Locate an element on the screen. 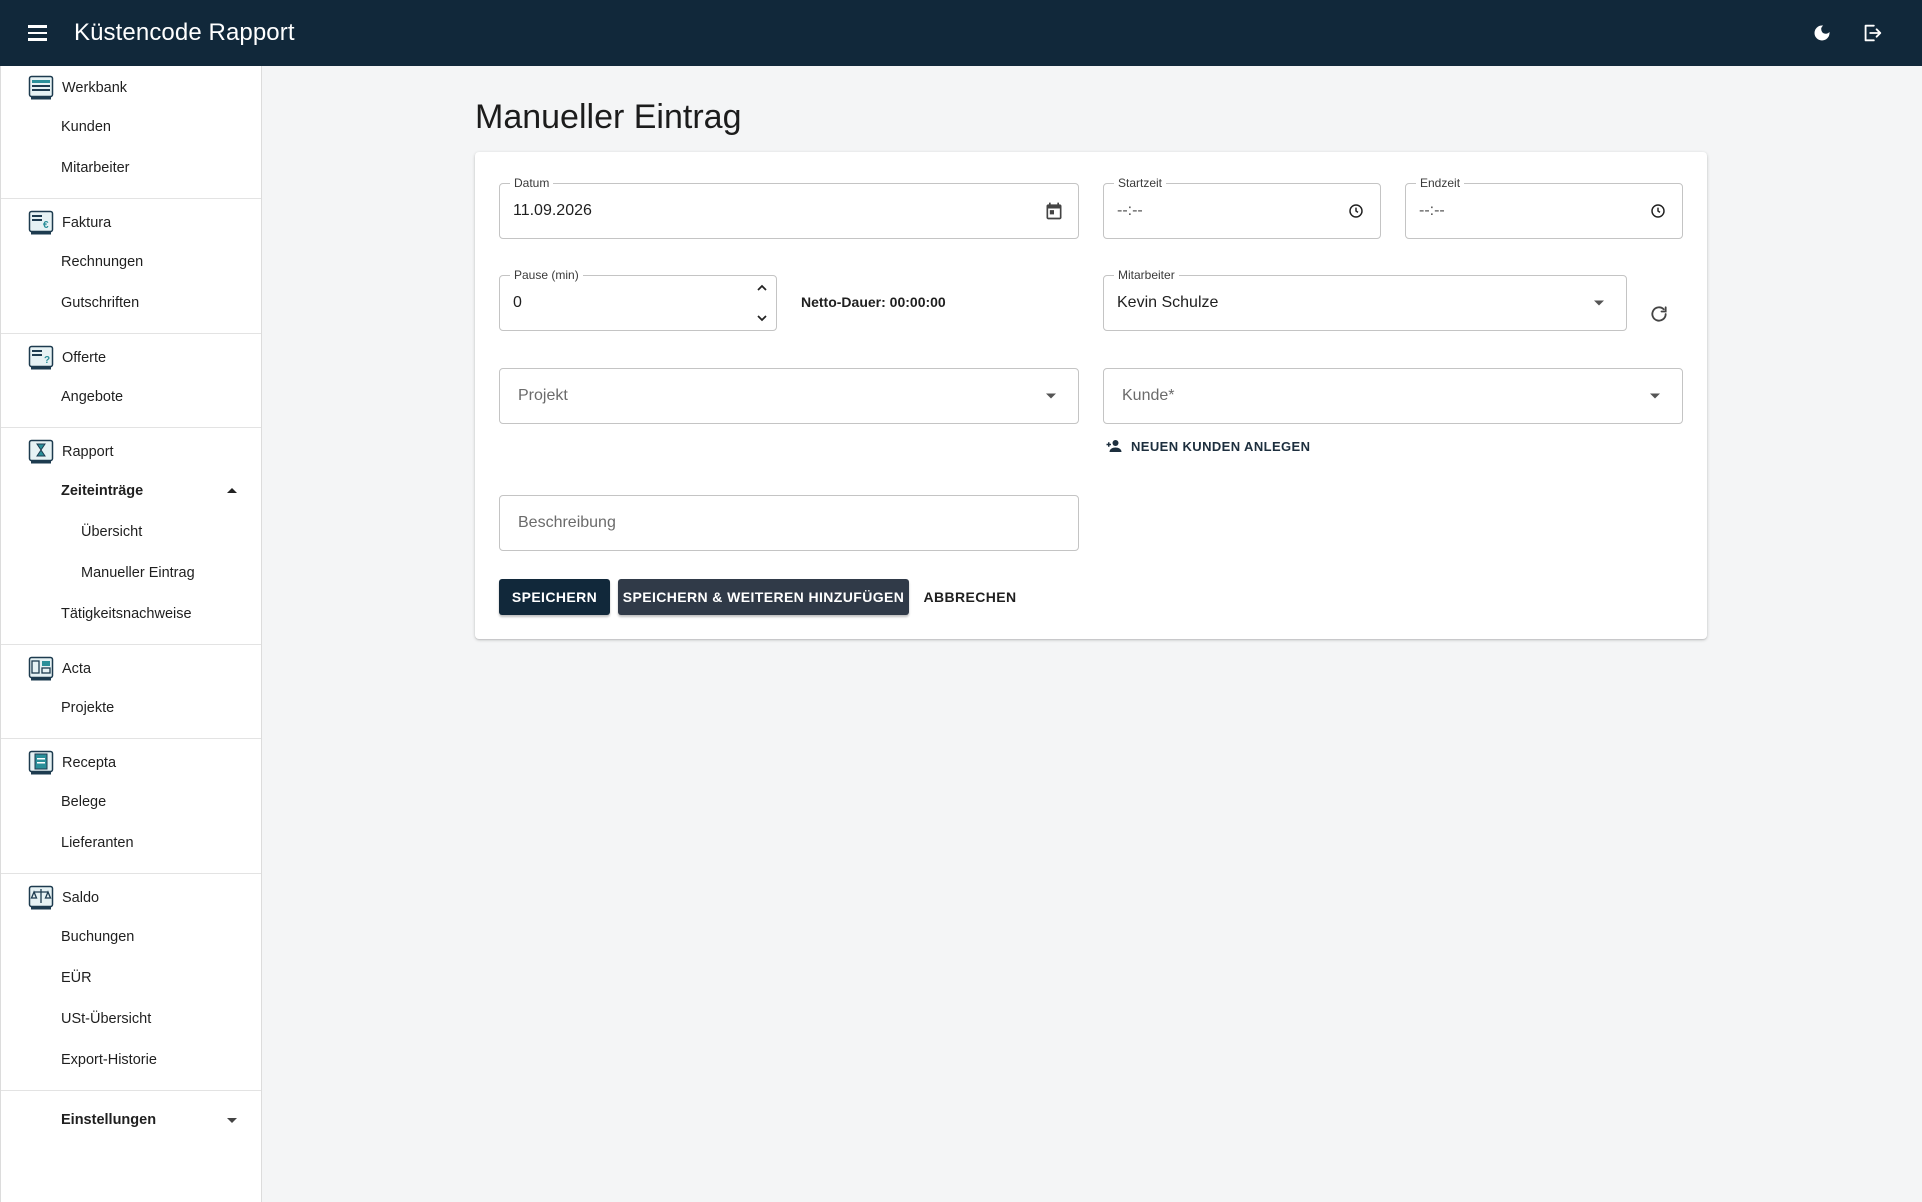  projekt-placeholder: Projekt is located at coordinates (543, 395).